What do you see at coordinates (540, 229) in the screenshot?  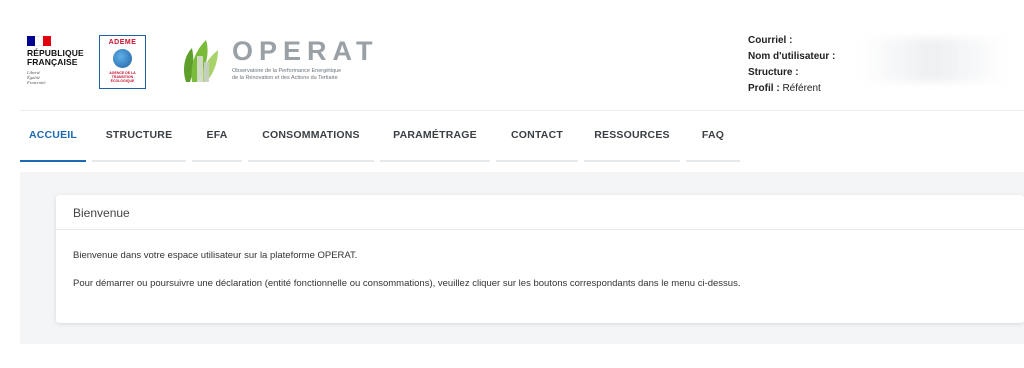 I see `card-divider` at bounding box center [540, 229].